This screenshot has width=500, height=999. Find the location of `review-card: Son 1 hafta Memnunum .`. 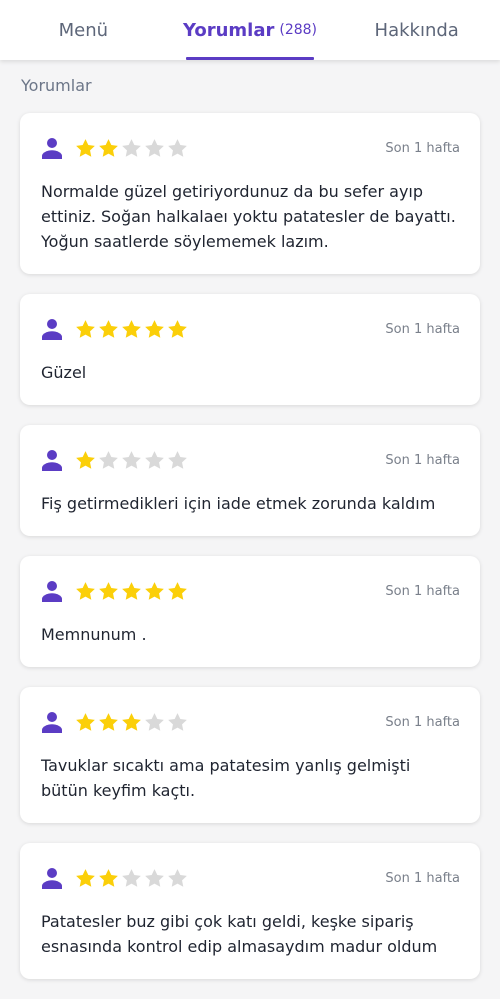

review-card: Son 1 hafta Memnunum . is located at coordinates (250, 611).